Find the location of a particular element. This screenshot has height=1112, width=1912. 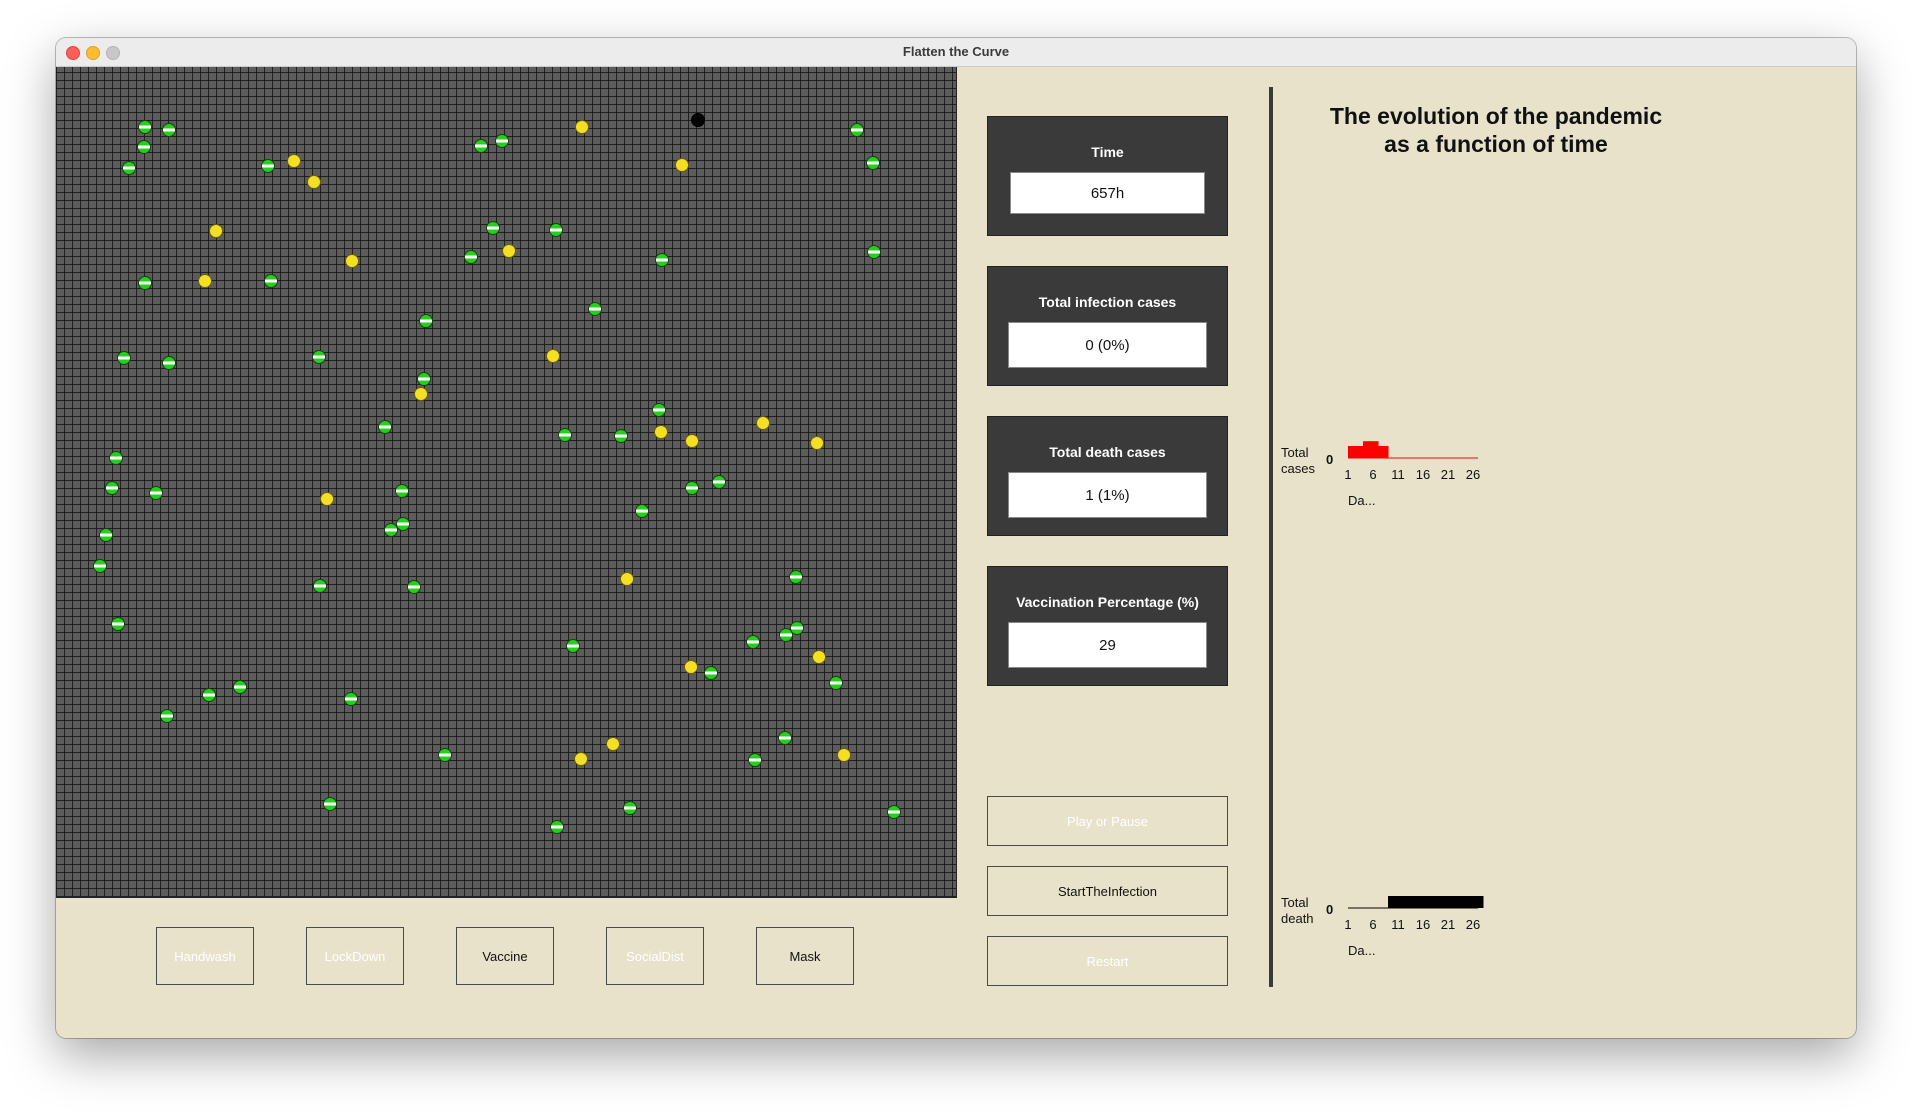

death-xtick-label: 11 is located at coordinates (1398, 924).